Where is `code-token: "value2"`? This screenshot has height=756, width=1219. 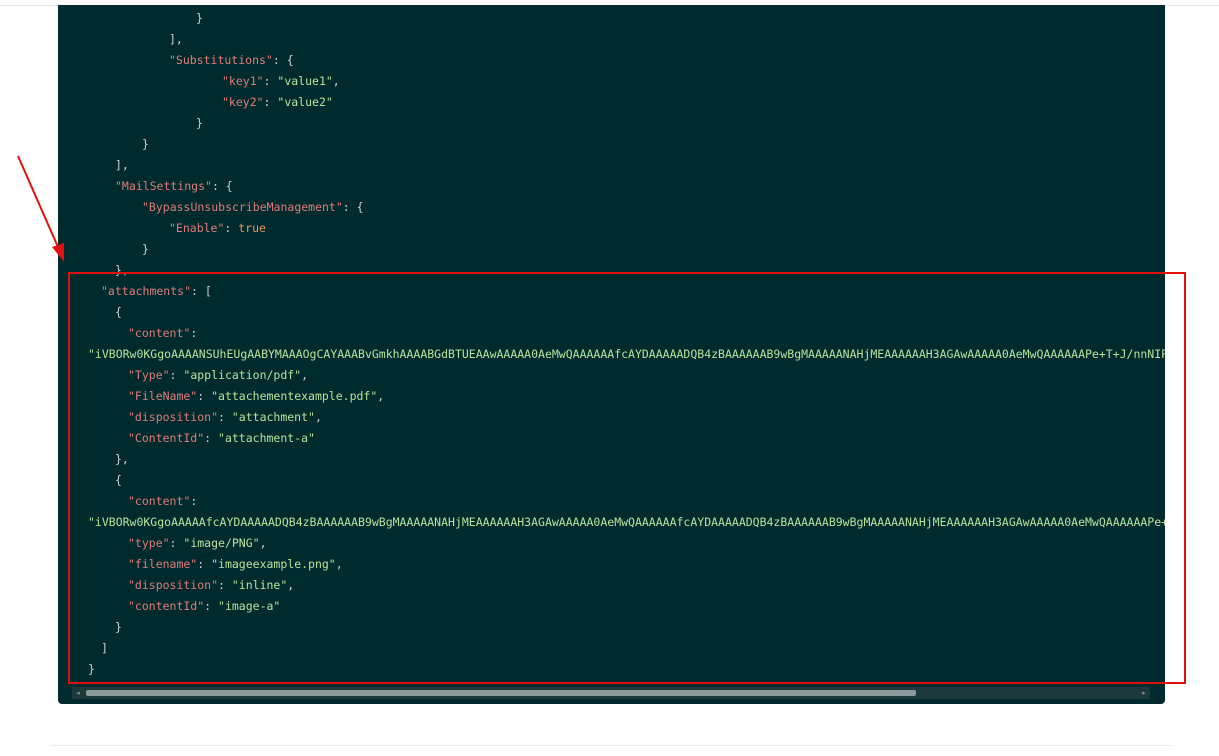 code-token: "value2" is located at coordinates (305, 102).